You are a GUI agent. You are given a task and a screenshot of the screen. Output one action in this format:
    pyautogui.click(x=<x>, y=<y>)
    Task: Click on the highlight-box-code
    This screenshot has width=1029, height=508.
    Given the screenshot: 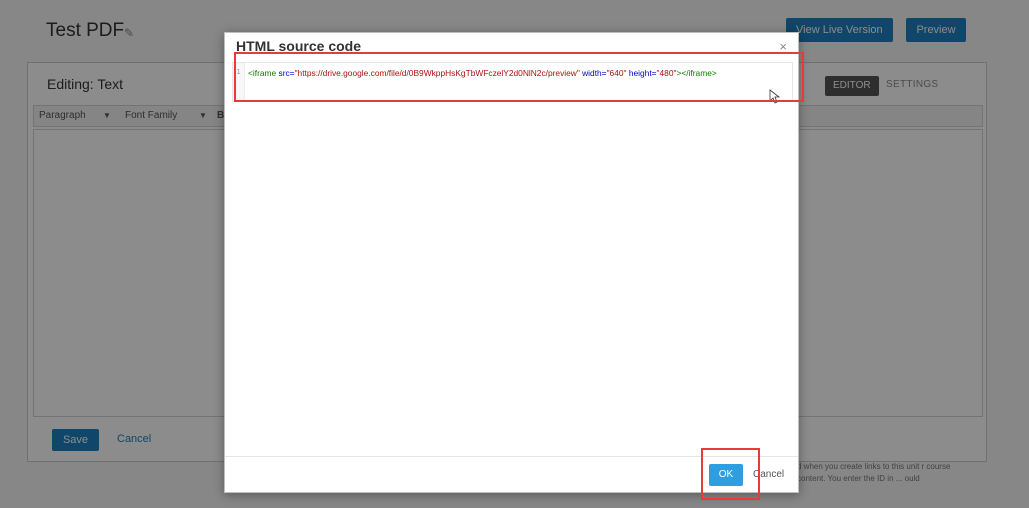 What is the action you would take?
    pyautogui.click(x=519, y=77)
    